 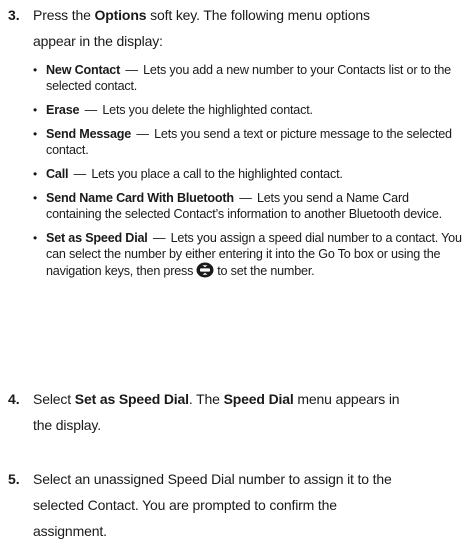 What do you see at coordinates (98, 41) in the screenshot?
I see `step-line: appear in the display:` at bounding box center [98, 41].